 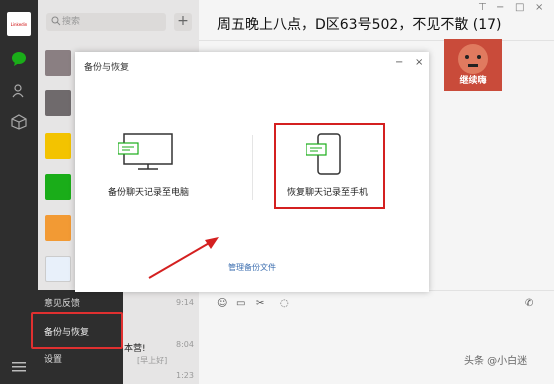 What do you see at coordinates (539, 7) in the screenshot?
I see `close-button: ×` at bounding box center [539, 7].